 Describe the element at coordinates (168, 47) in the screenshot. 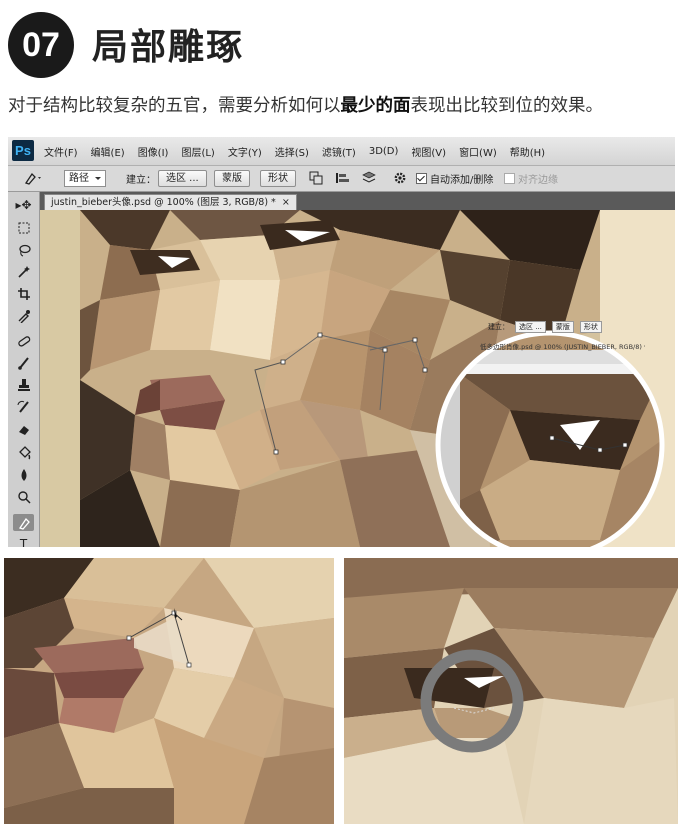

I see `step-title: 局部雕琢` at that location.